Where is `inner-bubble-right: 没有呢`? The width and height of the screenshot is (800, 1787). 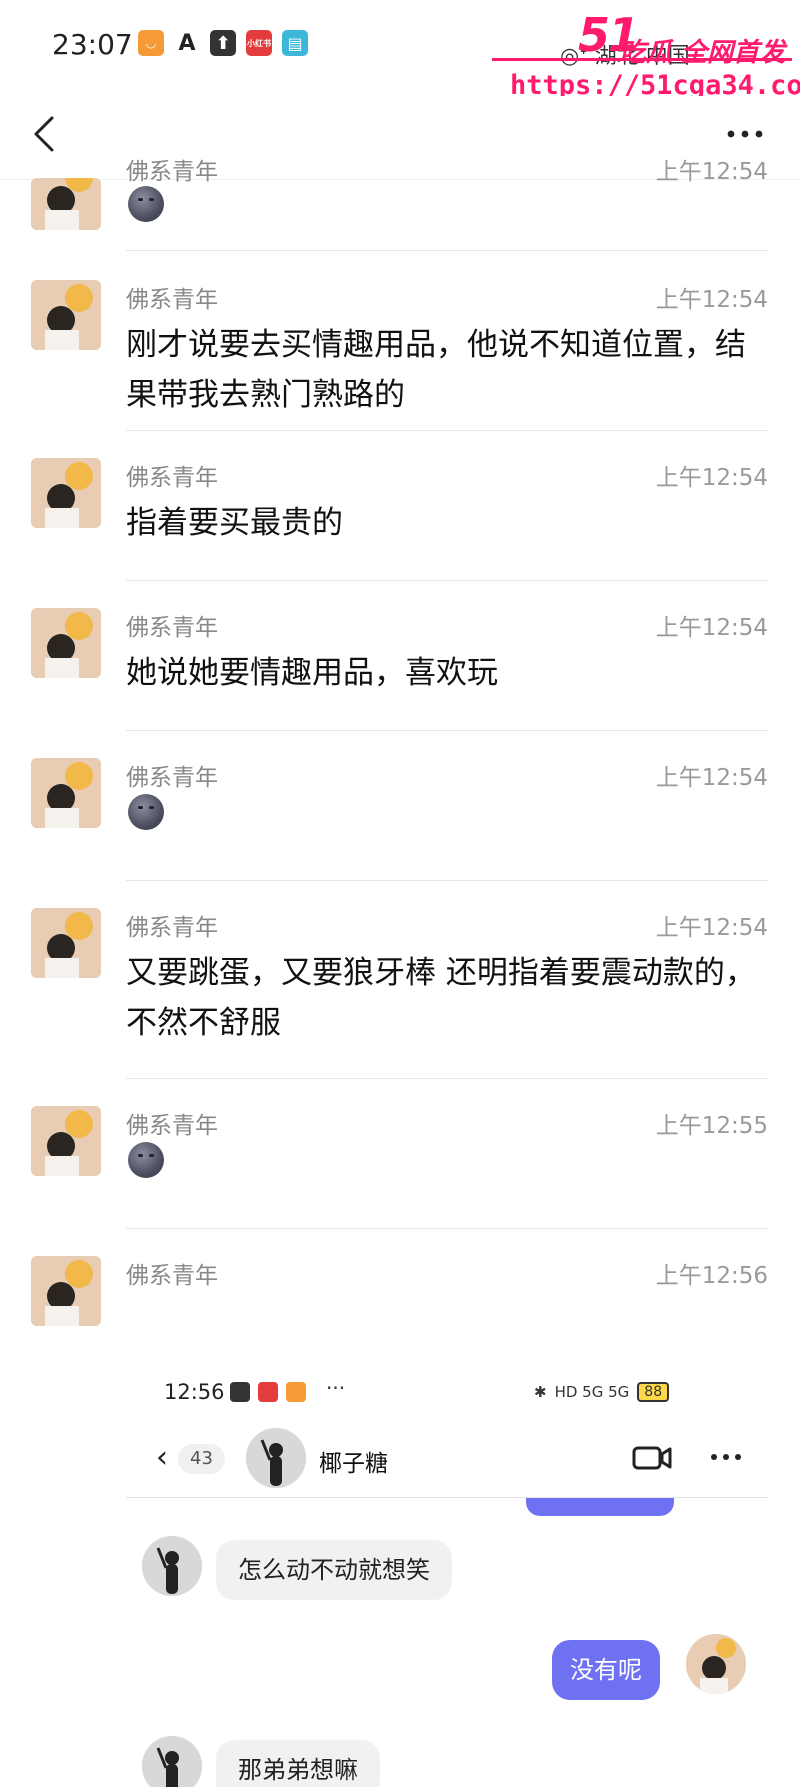 inner-bubble-right: 没有呢 is located at coordinates (606, 1670).